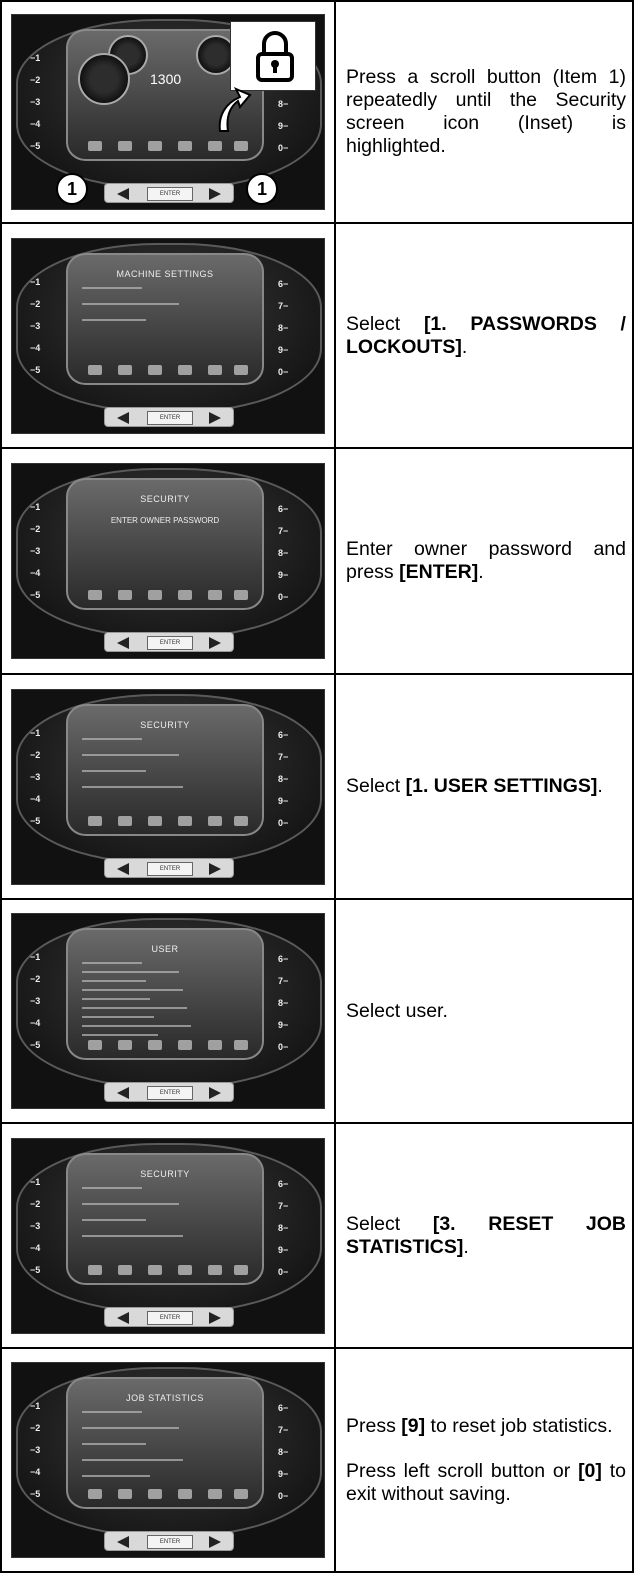 This screenshot has height=1573, width=634. What do you see at coordinates (165, 273) in the screenshot?
I see `screen-title: MACHINE SETTINGS` at bounding box center [165, 273].